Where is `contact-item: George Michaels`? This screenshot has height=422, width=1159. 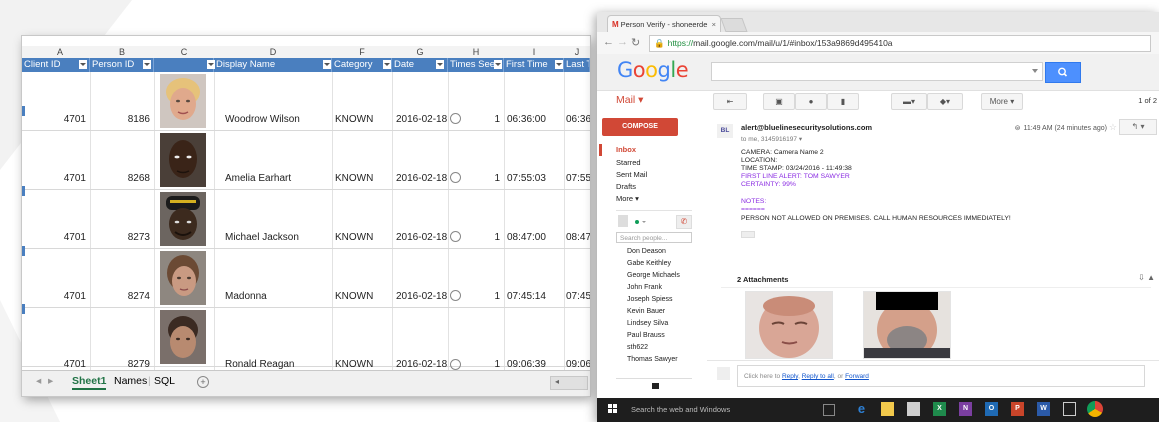
contact-item: George Michaels is located at coordinates (653, 275).